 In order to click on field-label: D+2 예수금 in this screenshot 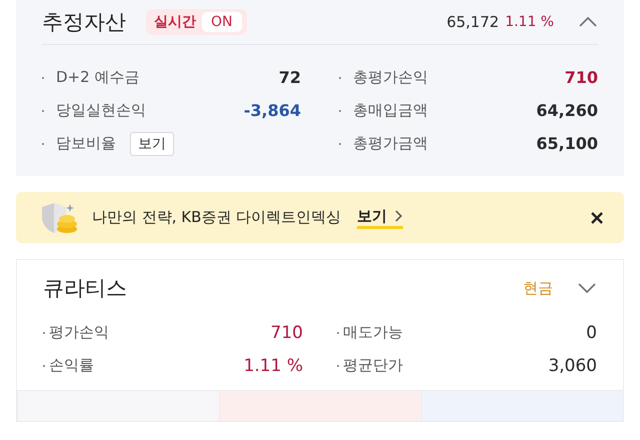, I will do `click(98, 77)`.